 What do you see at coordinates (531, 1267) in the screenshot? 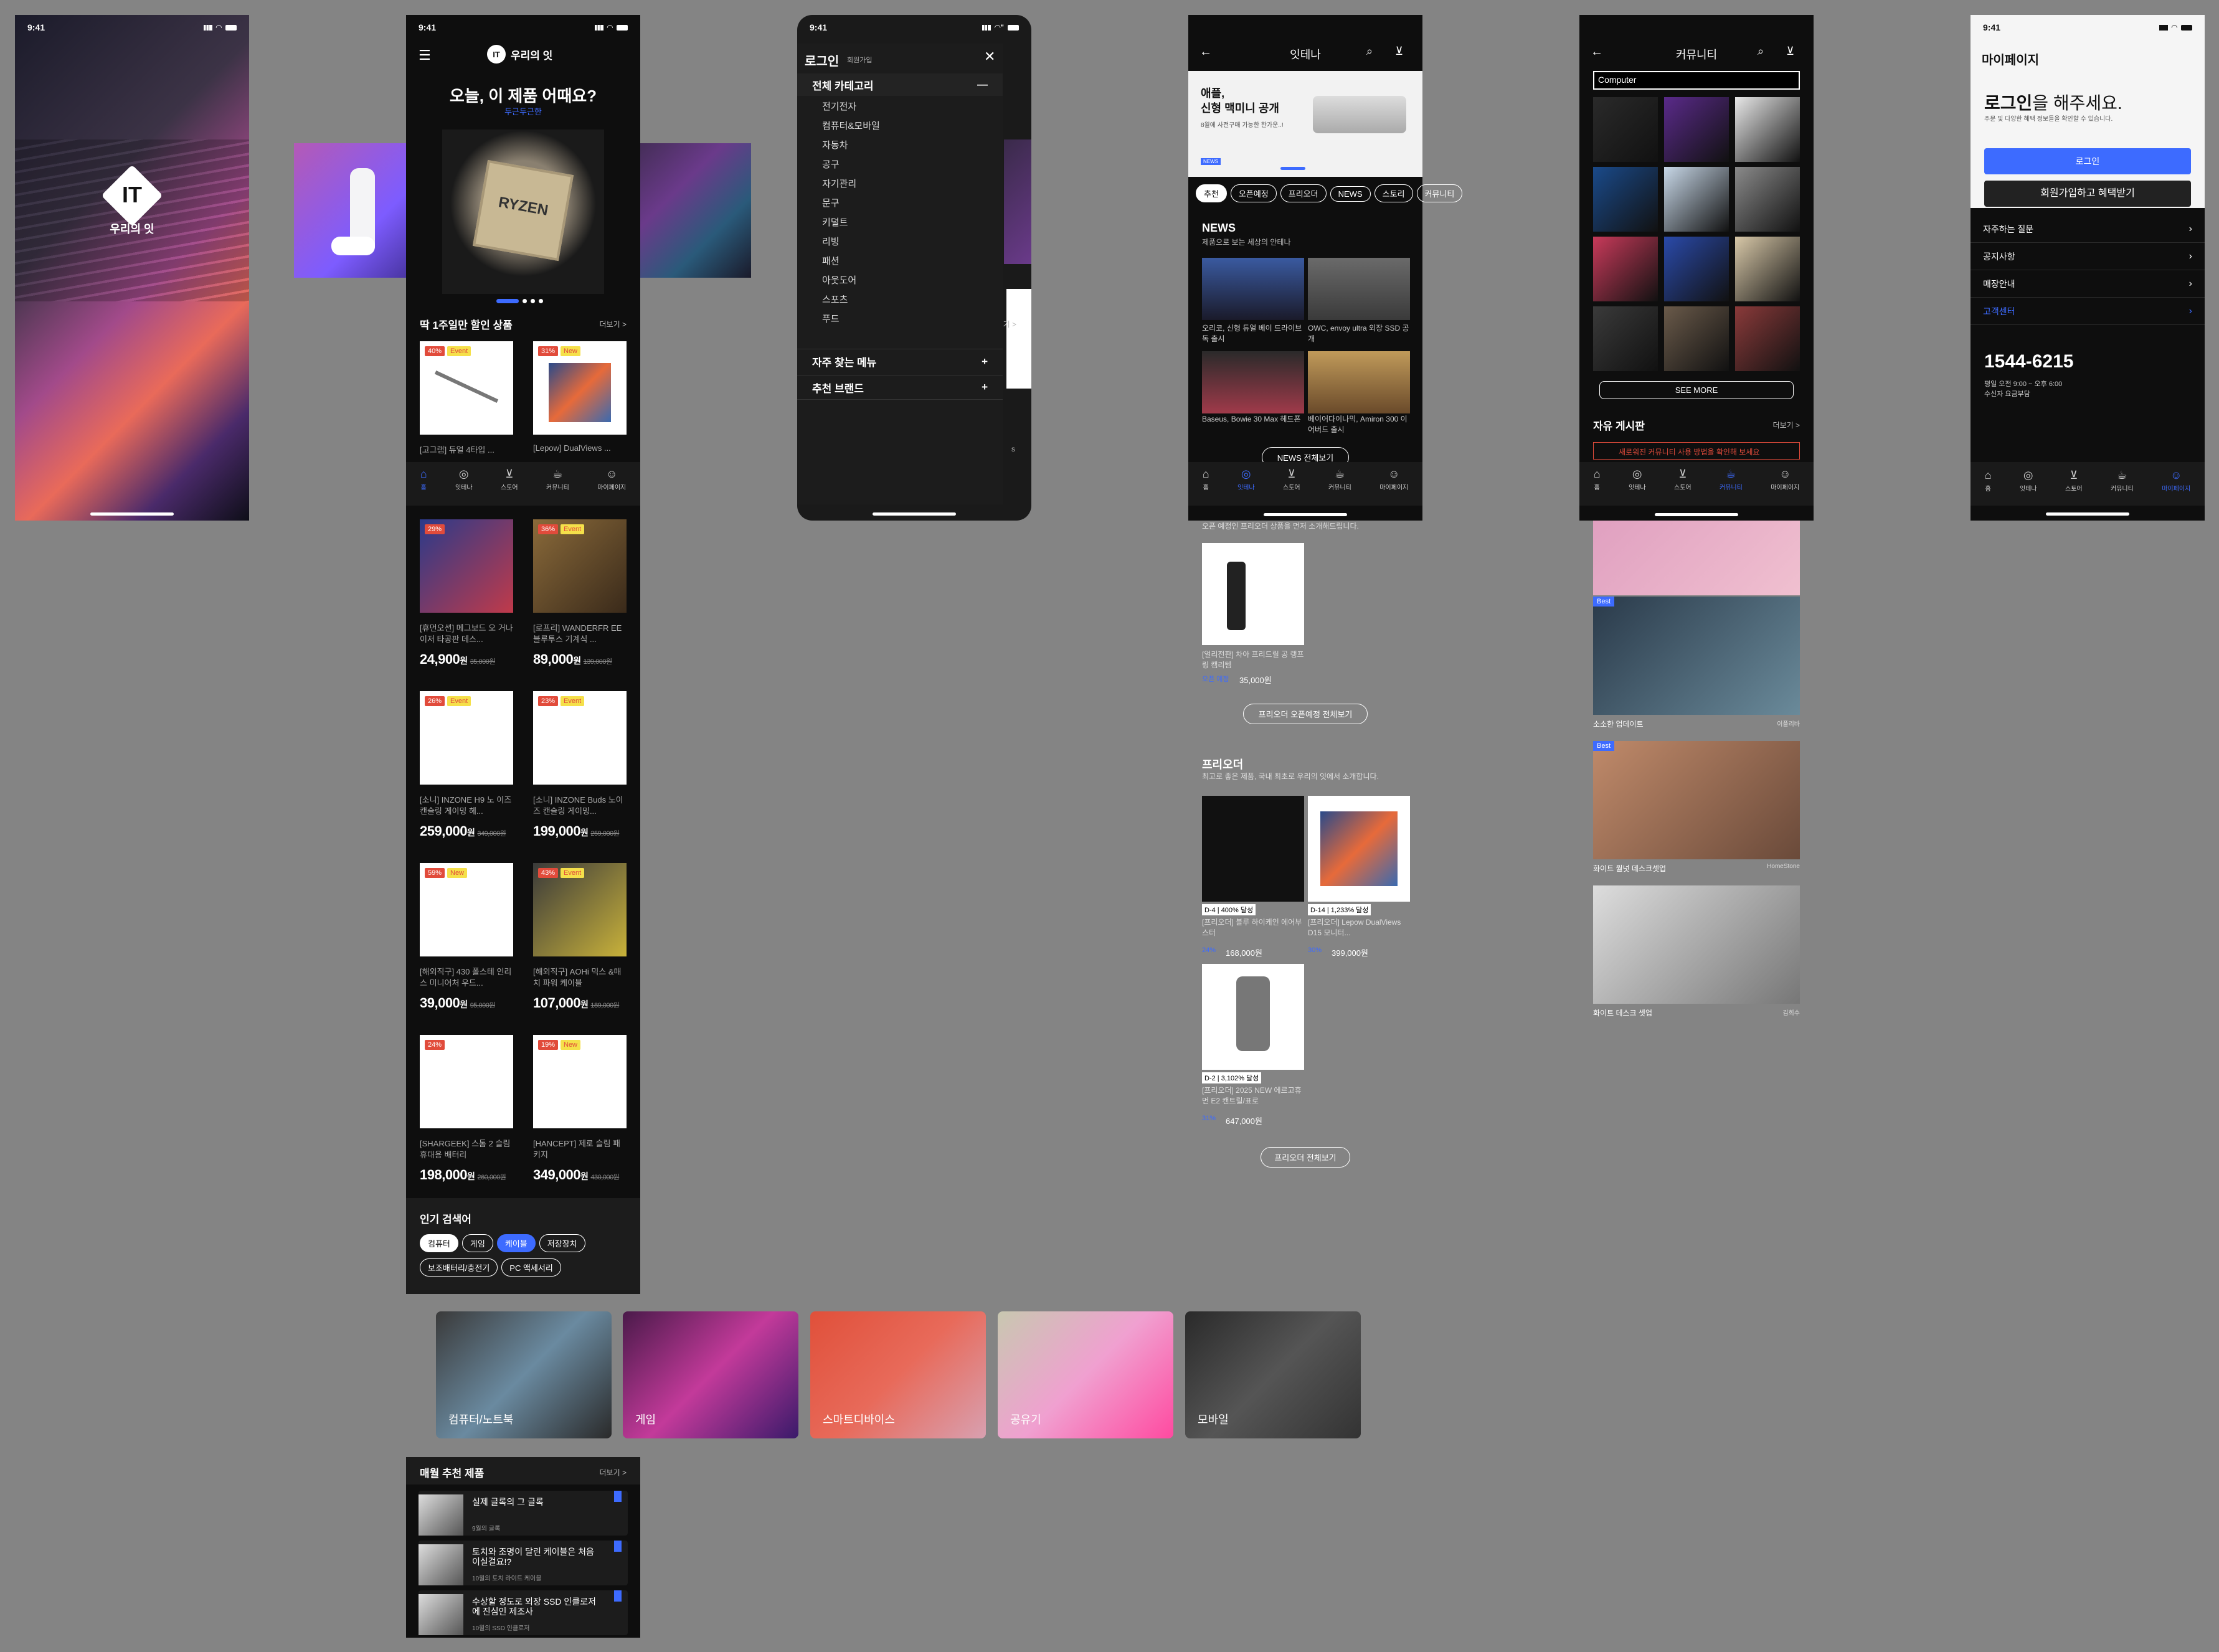
I see `popular-chip: PC 액세서리` at bounding box center [531, 1267].